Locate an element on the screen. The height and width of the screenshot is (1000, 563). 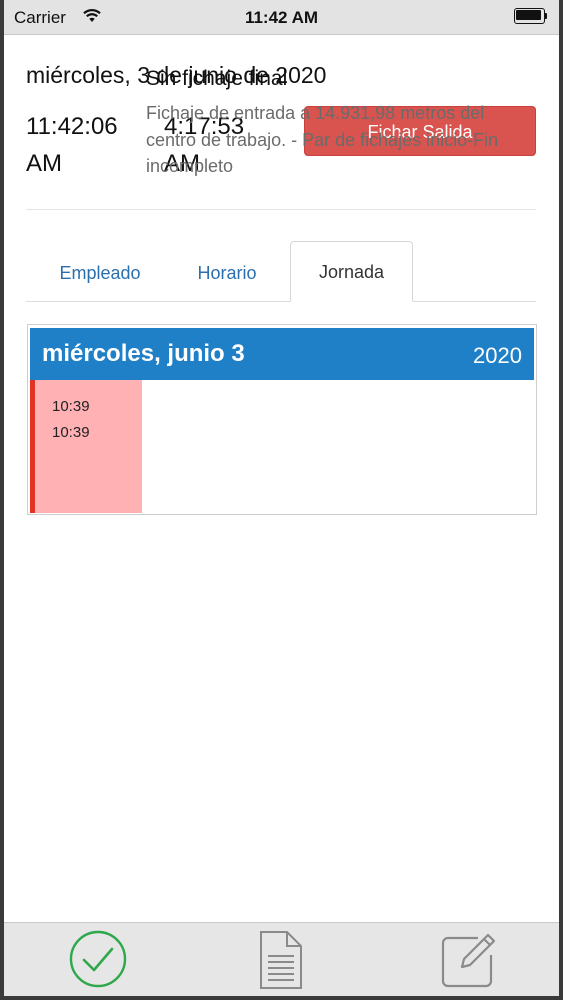
entry-time-block: 10:39 10:39 is located at coordinates (86, 446).